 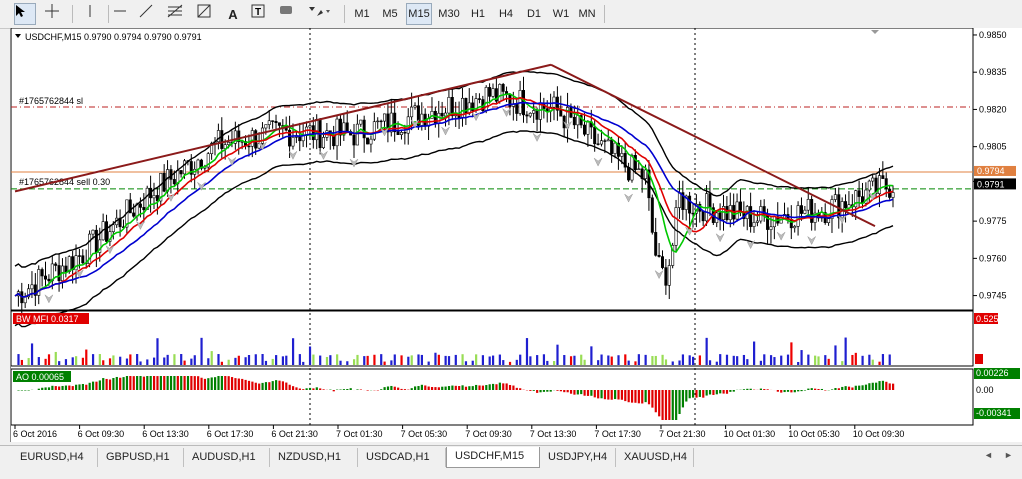 I want to click on symbol-tab: NZDUSD,H1, so click(x=314, y=457).